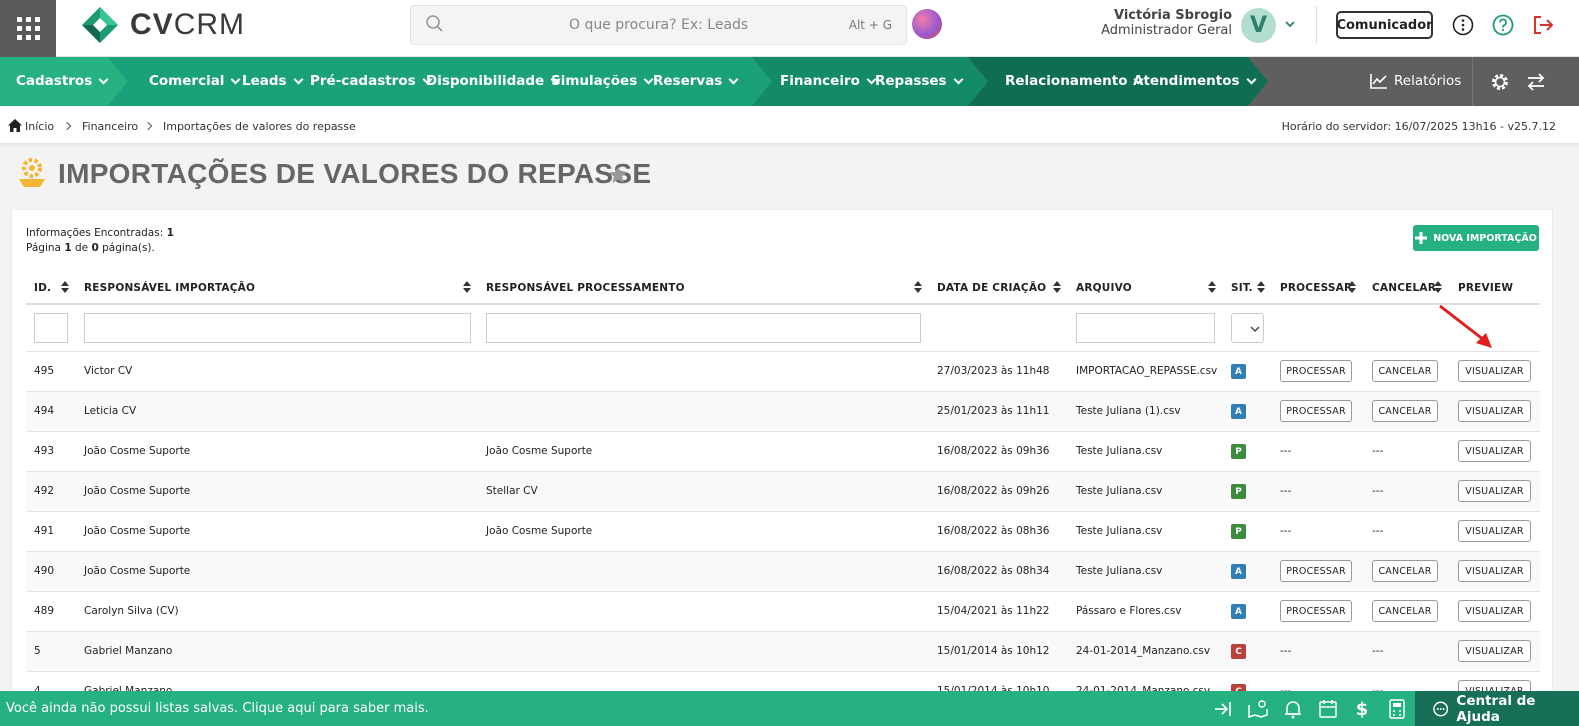 The height and width of the screenshot is (726, 1579). Describe the element at coordinates (44, 531) in the screenshot. I see `cell-id: 491` at that location.